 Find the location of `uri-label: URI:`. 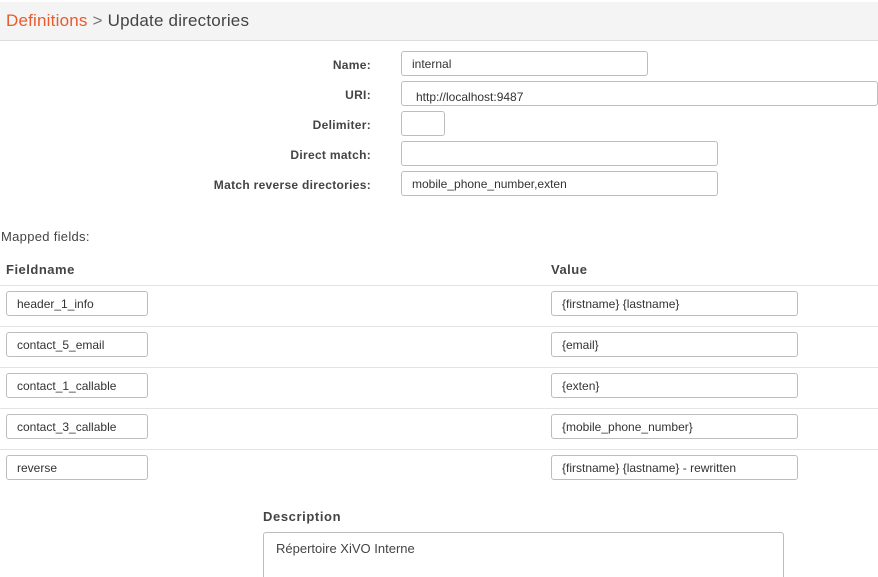

uri-label: URI: is located at coordinates (358, 95).